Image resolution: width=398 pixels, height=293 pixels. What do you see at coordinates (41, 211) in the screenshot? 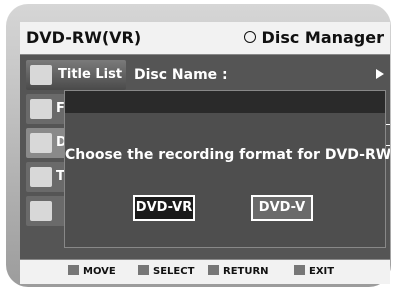
I see `setup-gear-icon` at bounding box center [41, 211].